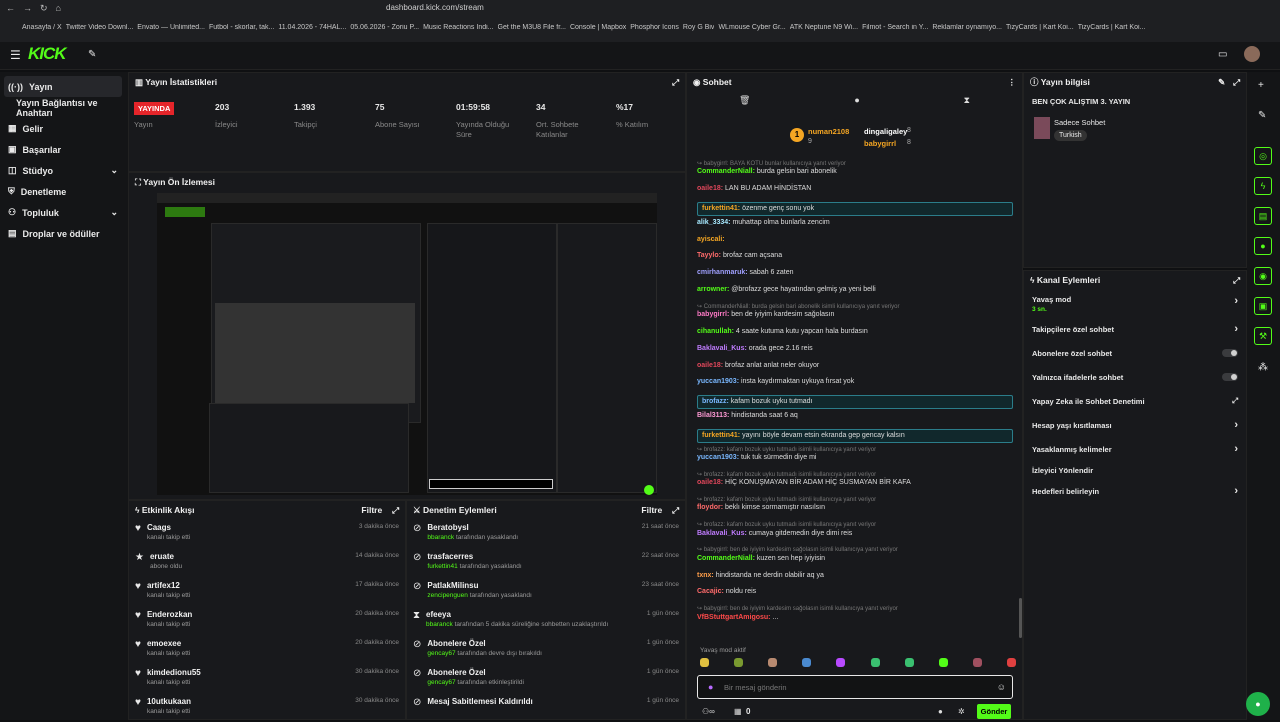 The image size is (1280, 722). I want to click on mic-icon: ●, so click(710, 687).